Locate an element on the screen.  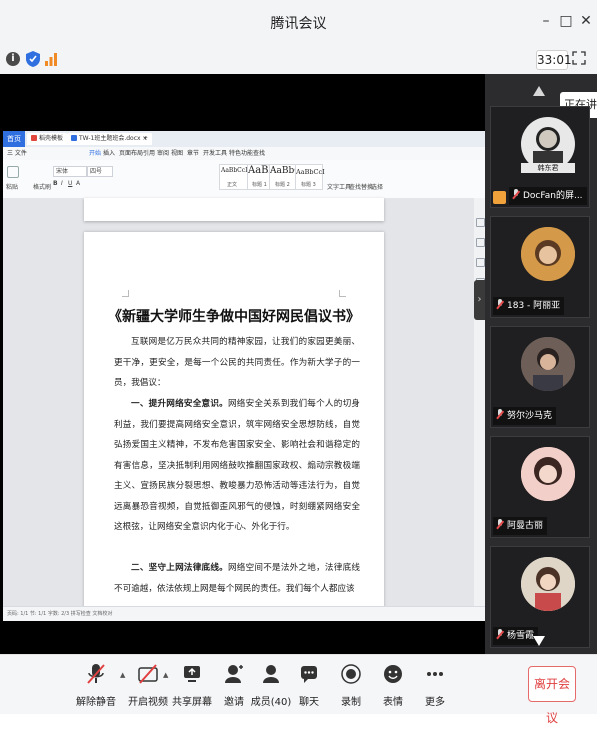
font-size-select: 四号 is located at coordinates (100, 171).